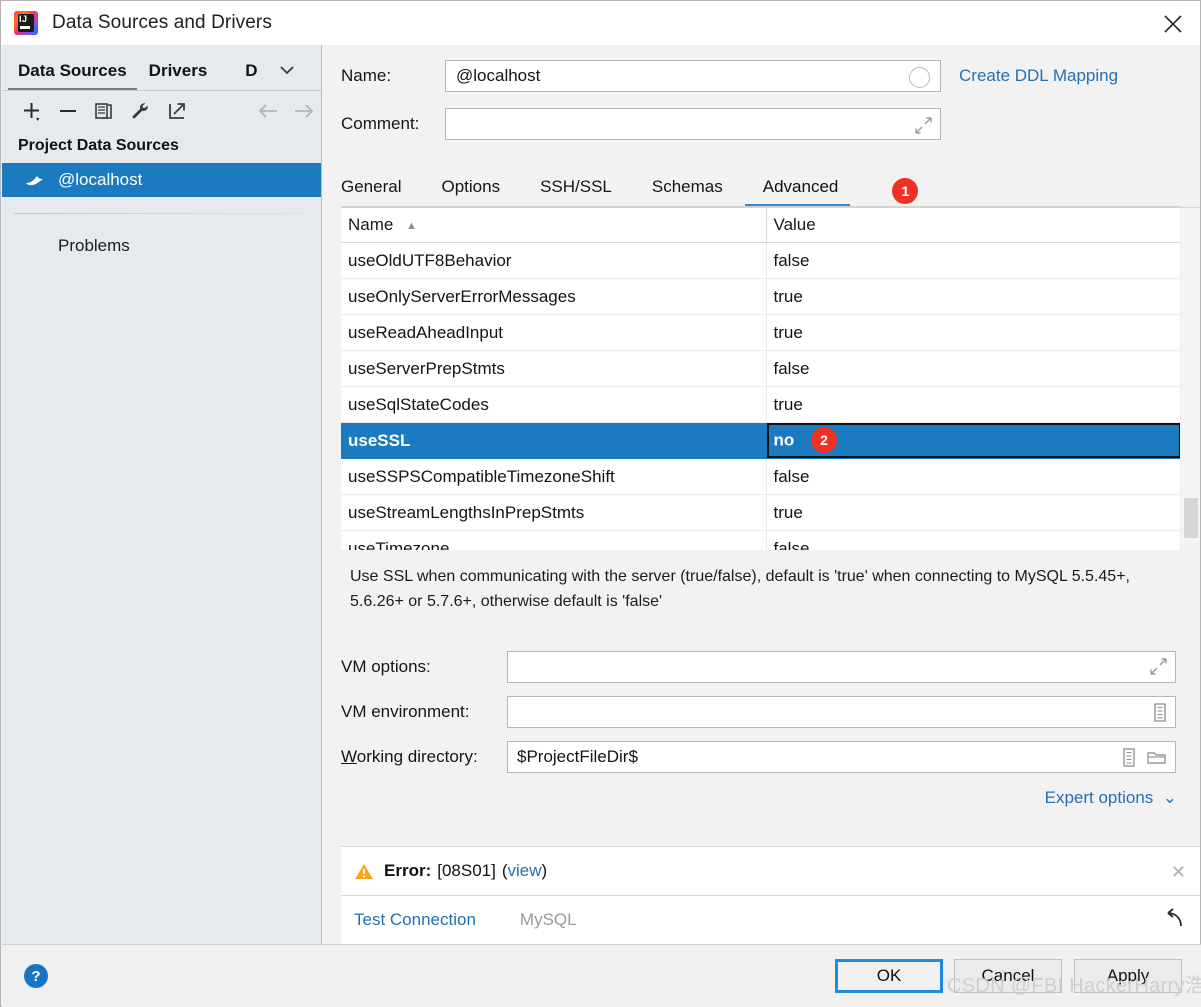 Image resolution: width=1201 pixels, height=1007 pixels. I want to click on table-row: useStreamLengthsInPrepStmts true, so click(761, 512).